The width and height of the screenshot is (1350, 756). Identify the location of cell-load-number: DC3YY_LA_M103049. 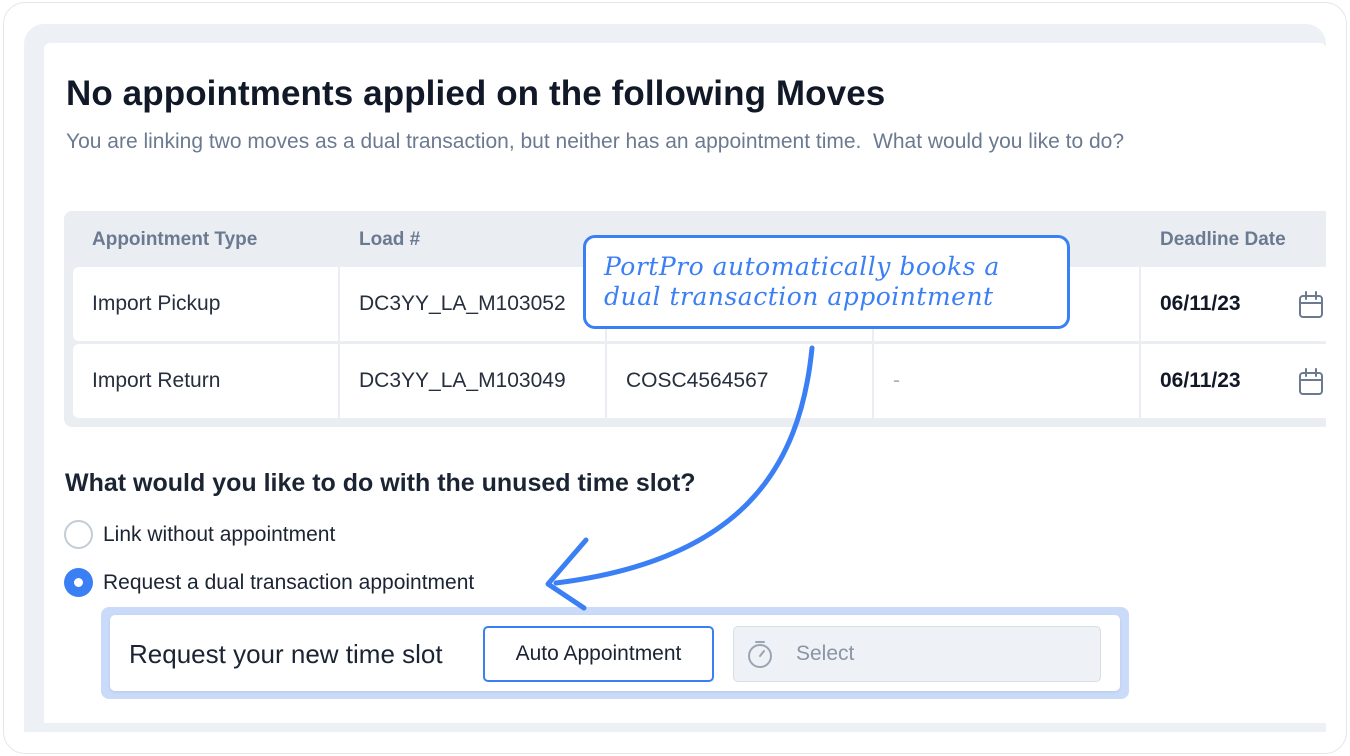
(472, 381).